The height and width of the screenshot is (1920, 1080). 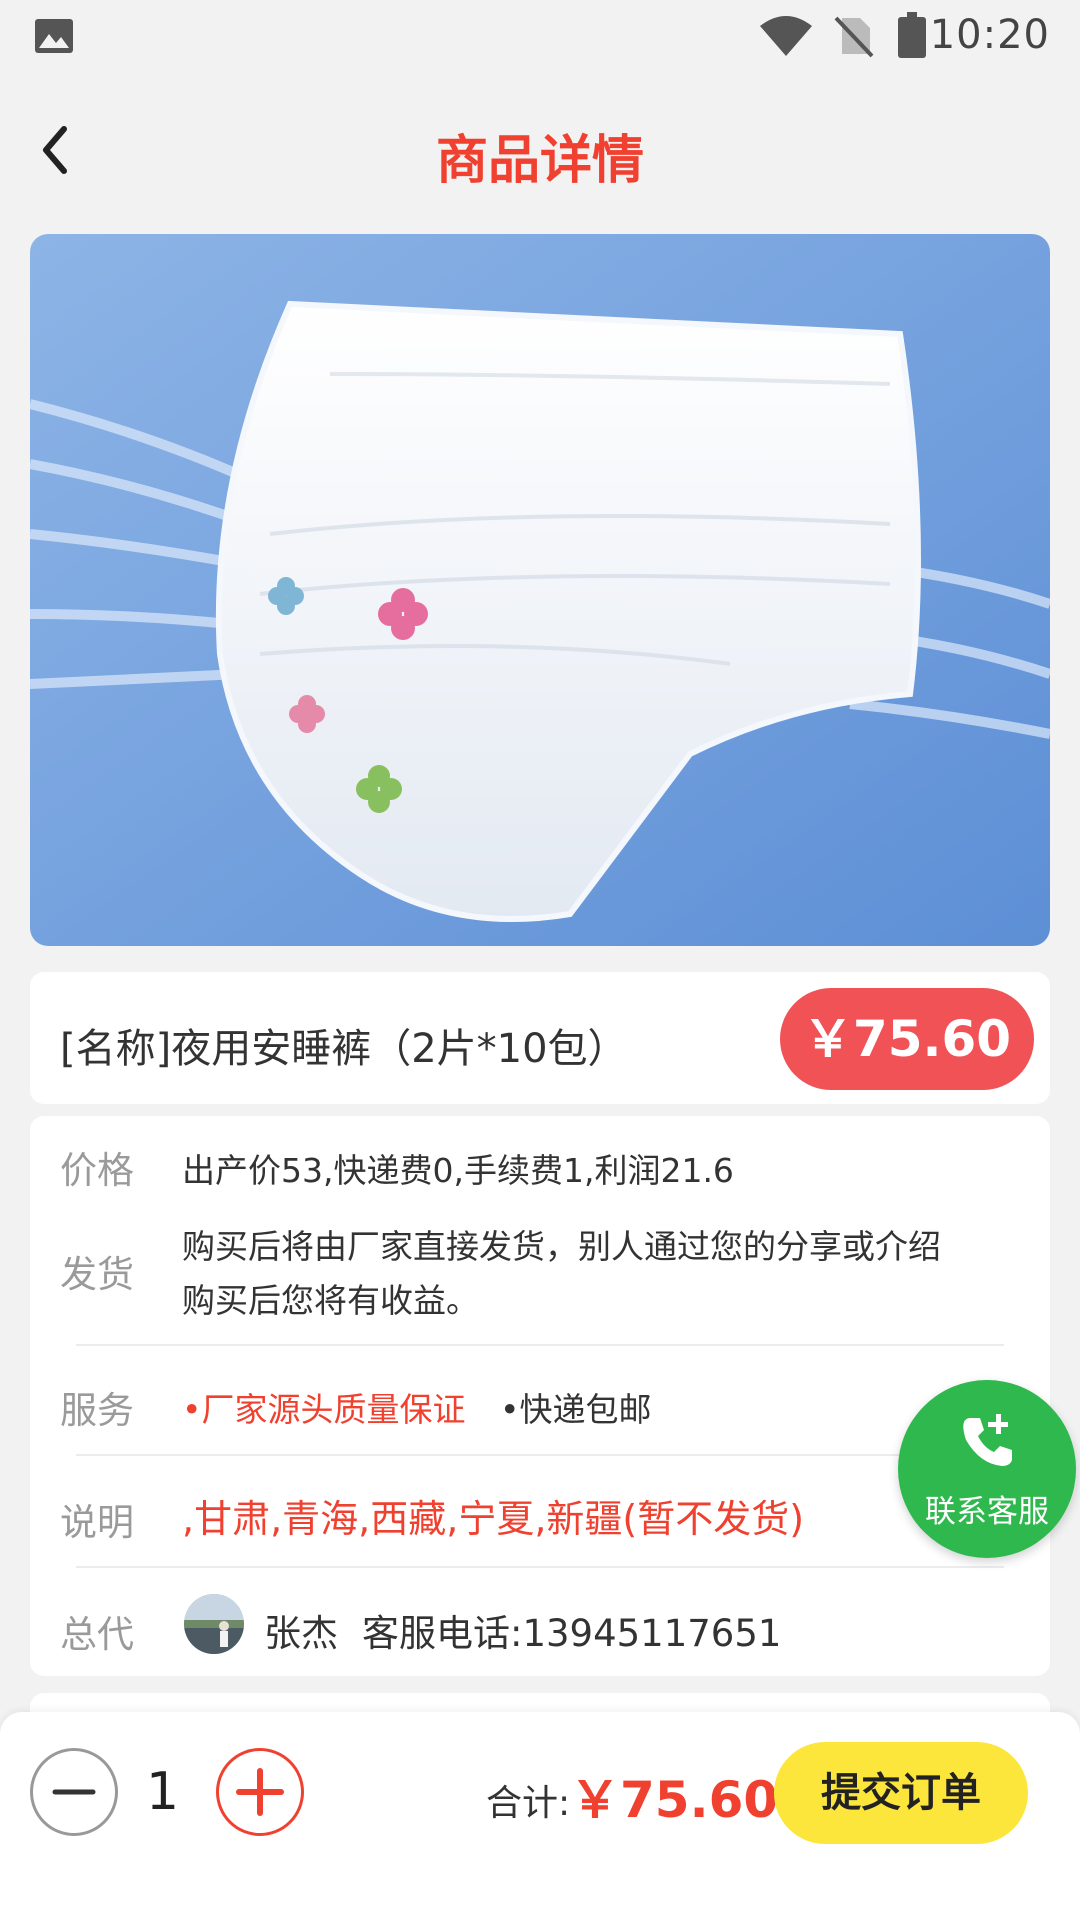 What do you see at coordinates (987, 1512) in the screenshot?
I see `contact-service-label: 联系客服` at bounding box center [987, 1512].